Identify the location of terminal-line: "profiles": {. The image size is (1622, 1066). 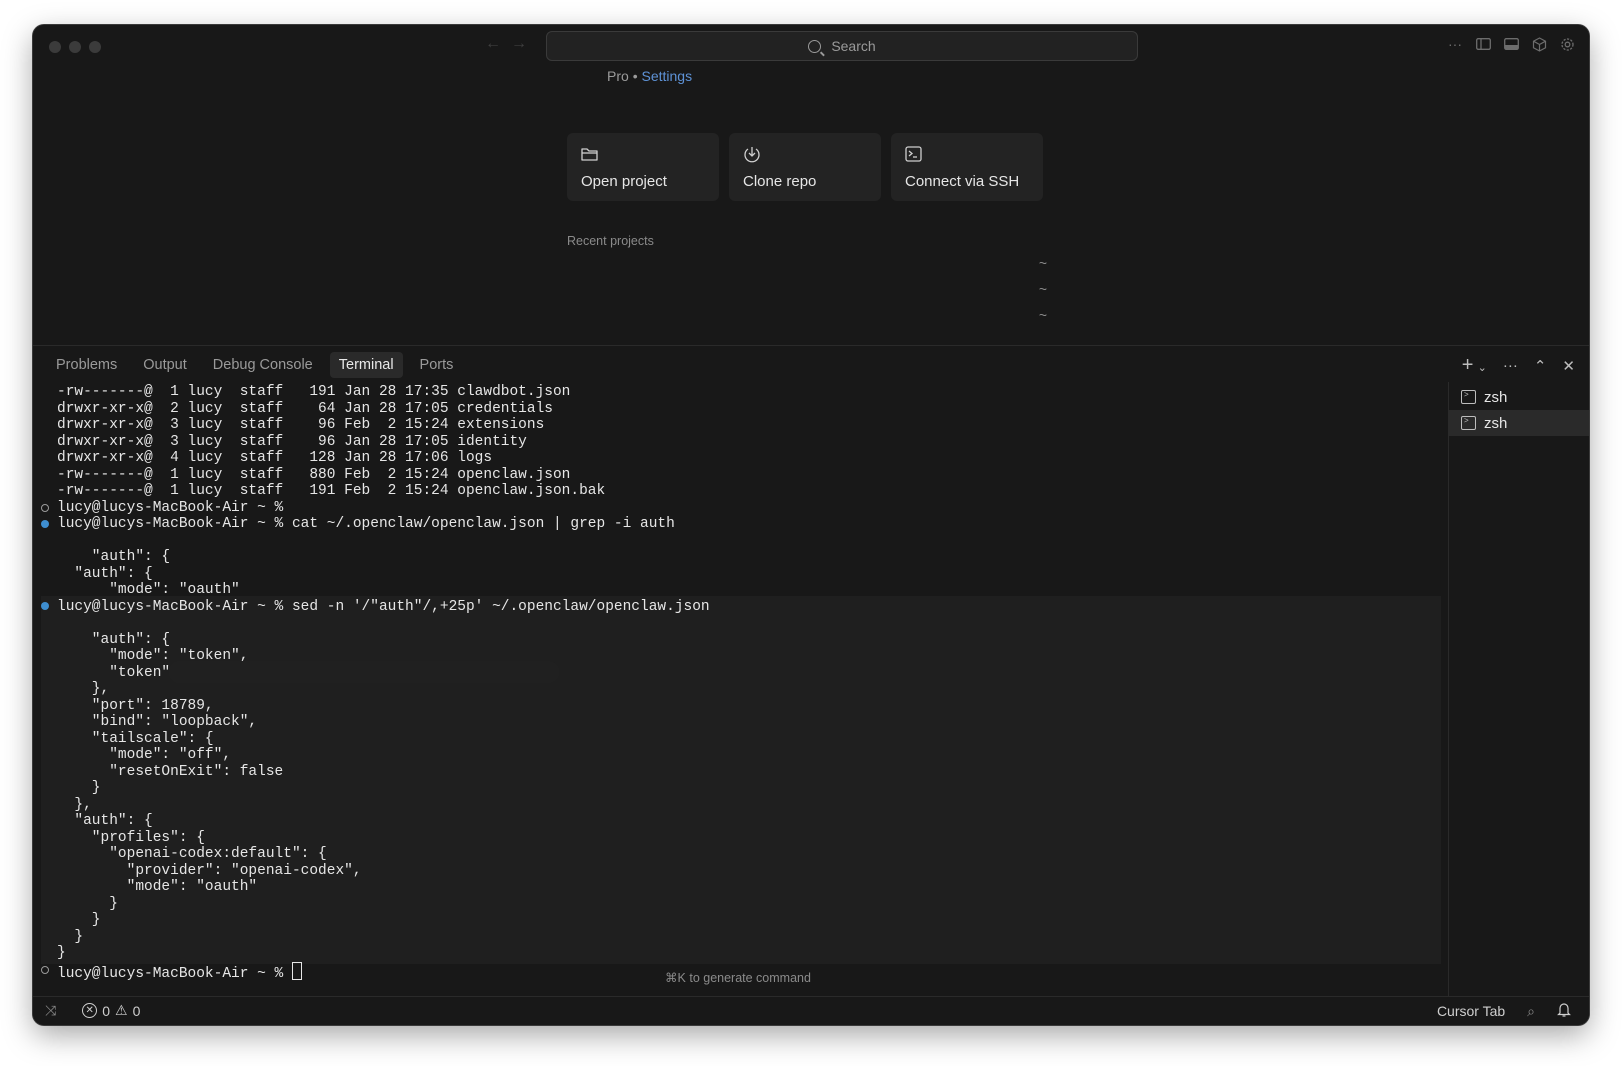
(131, 837).